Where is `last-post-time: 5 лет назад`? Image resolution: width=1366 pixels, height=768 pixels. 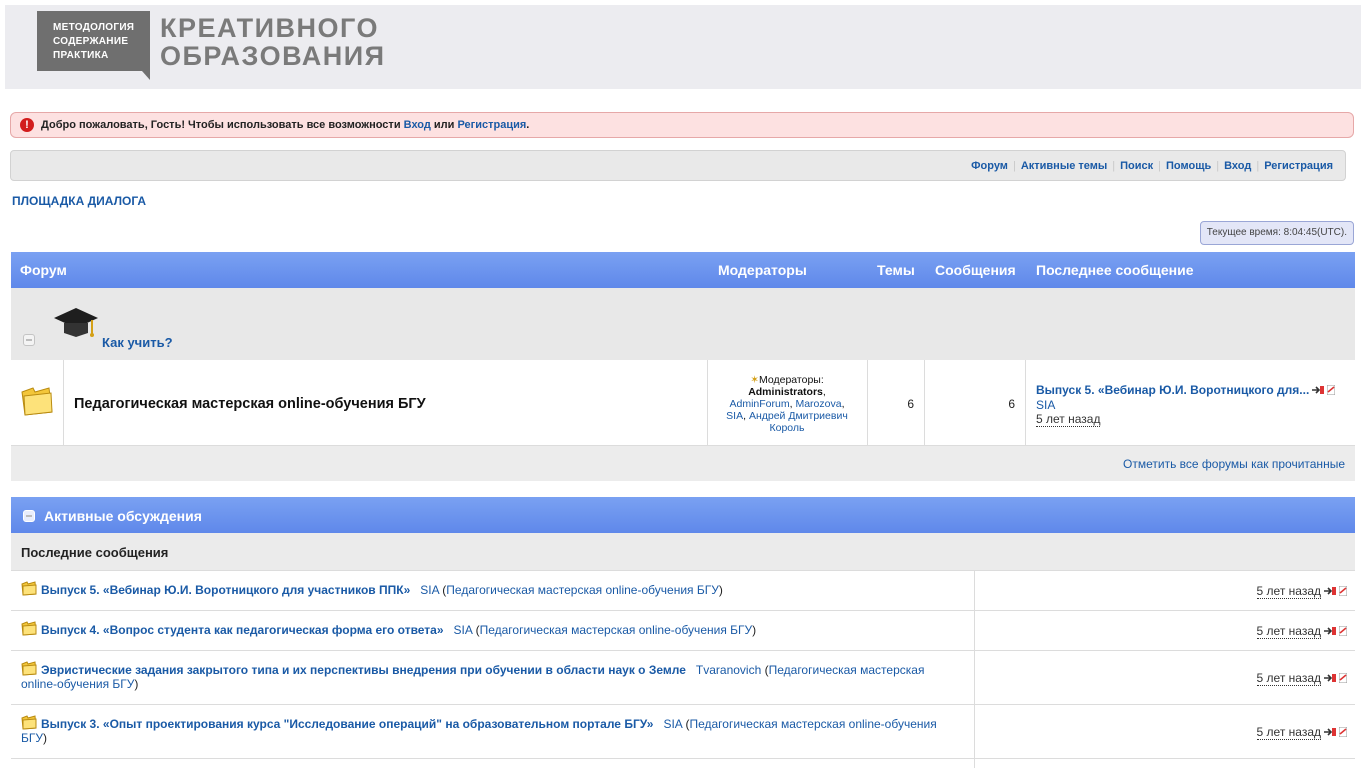 last-post-time: 5 лет назад is located at coordinates (1068, 419).